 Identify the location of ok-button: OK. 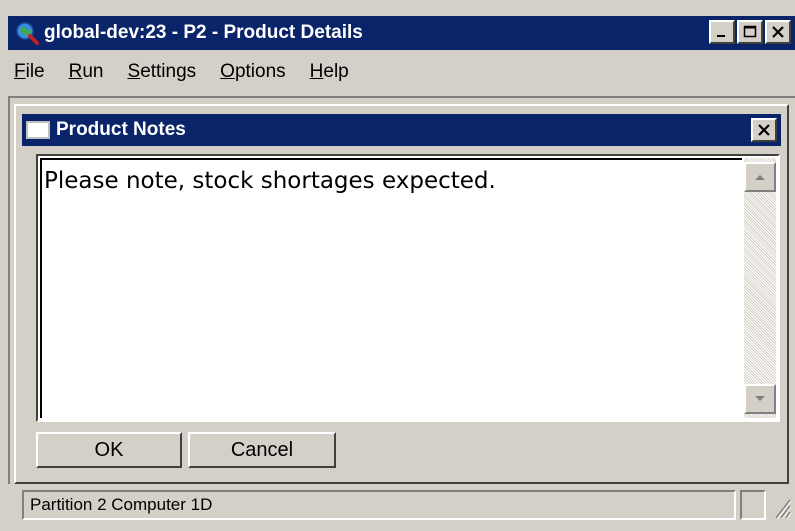
(109, 450).